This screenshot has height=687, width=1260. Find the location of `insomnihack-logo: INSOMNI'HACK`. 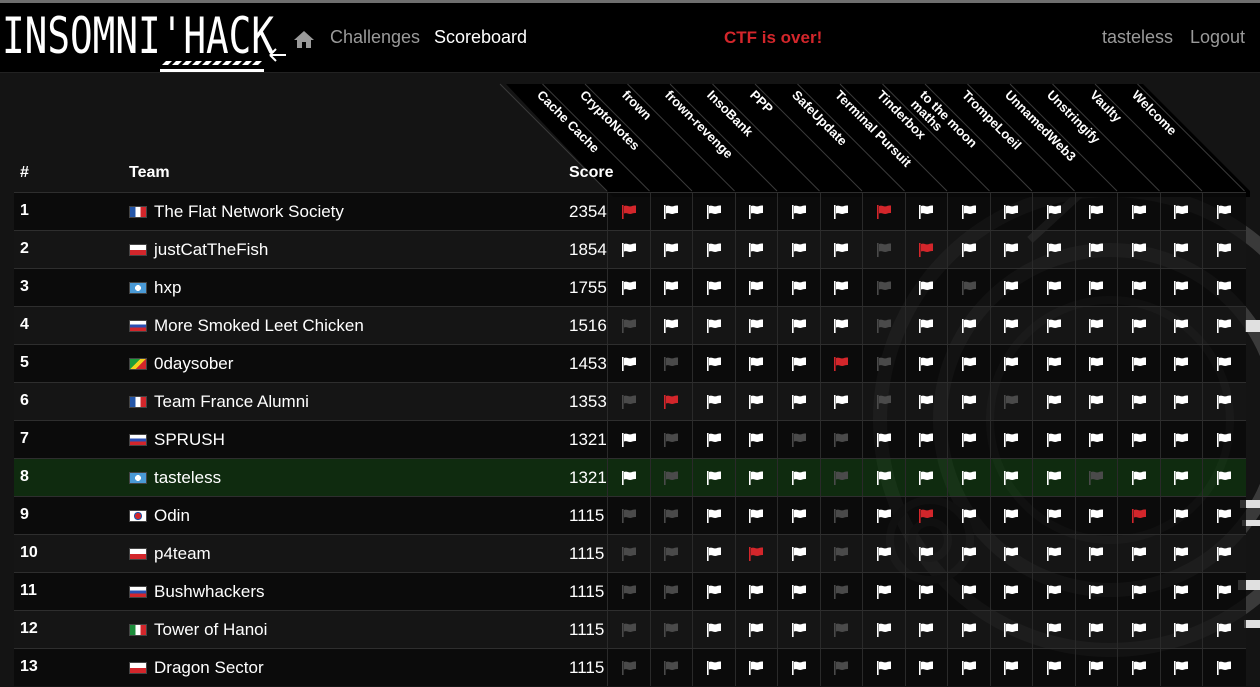

insomnihack-logo: INSOMNI'HACK is located at coordinates (147, 41).